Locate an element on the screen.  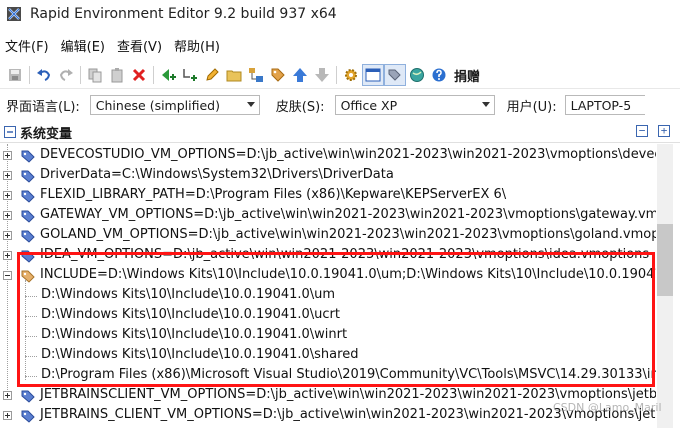
expand-all-button: + is located at coordinates (664, 131).